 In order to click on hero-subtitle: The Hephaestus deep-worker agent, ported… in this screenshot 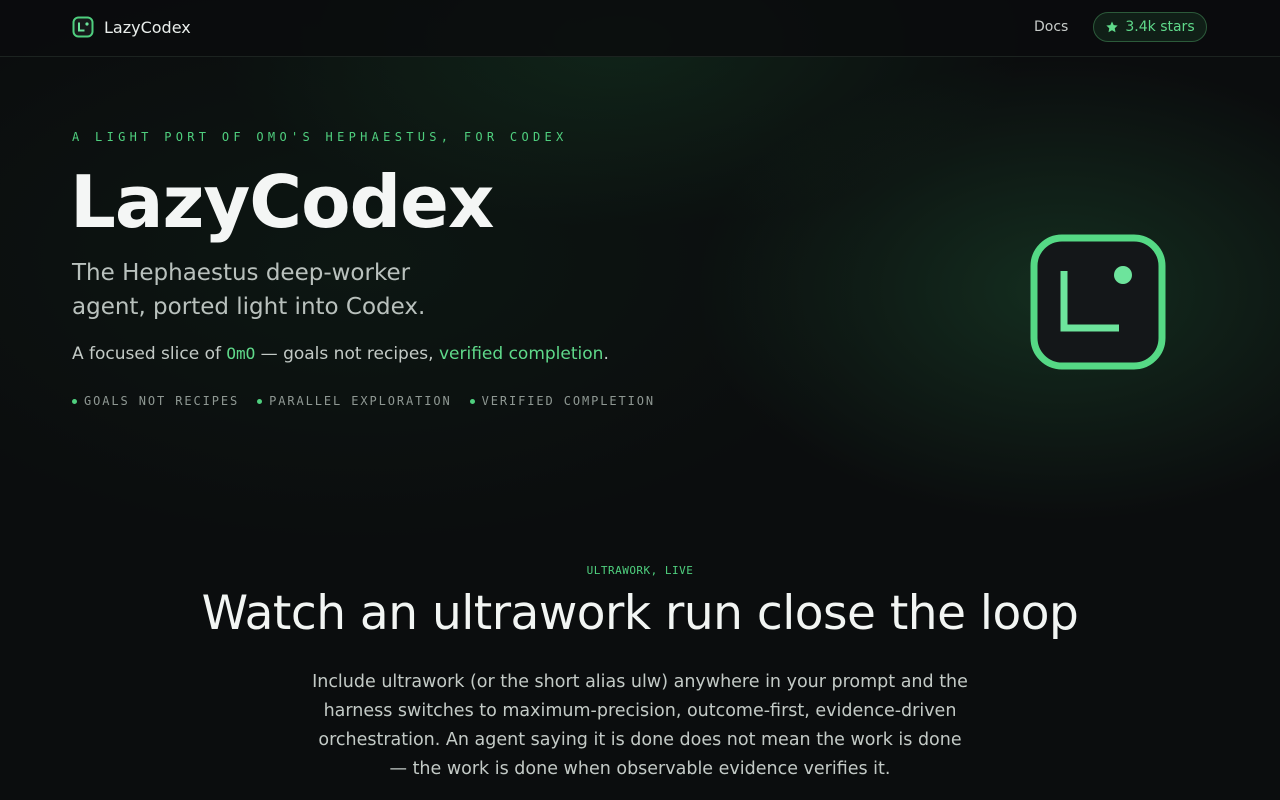, I will do `click(249, 290)`.